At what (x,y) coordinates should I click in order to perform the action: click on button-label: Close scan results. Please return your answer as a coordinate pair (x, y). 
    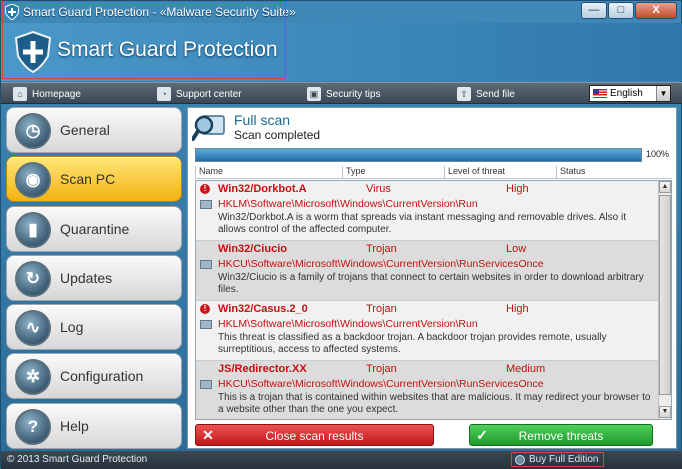
    Looking at the image, I should click on (314, 436).